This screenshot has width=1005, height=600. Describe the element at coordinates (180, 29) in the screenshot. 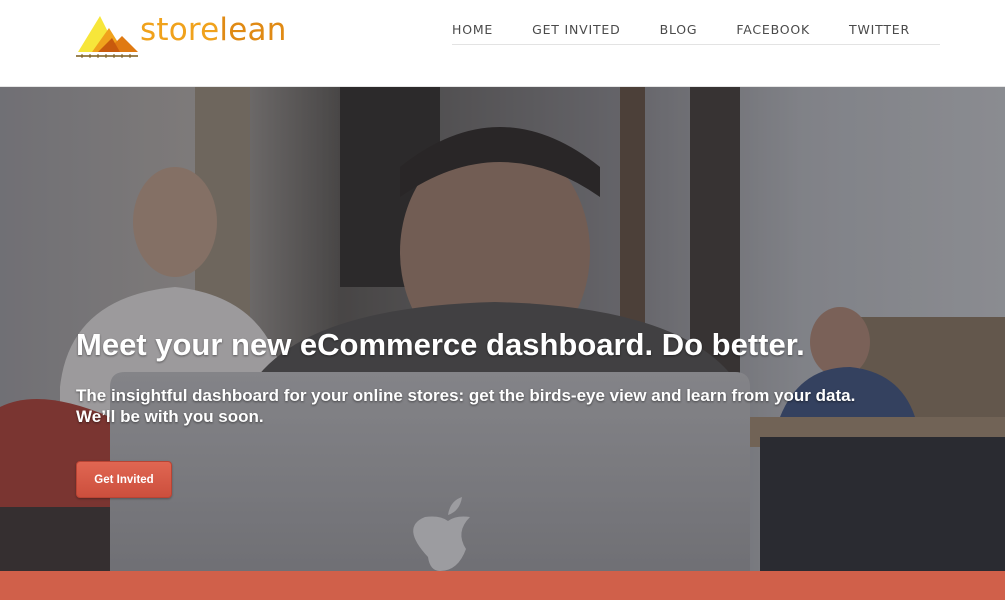

I see `brand-name-part1: store` at that location.